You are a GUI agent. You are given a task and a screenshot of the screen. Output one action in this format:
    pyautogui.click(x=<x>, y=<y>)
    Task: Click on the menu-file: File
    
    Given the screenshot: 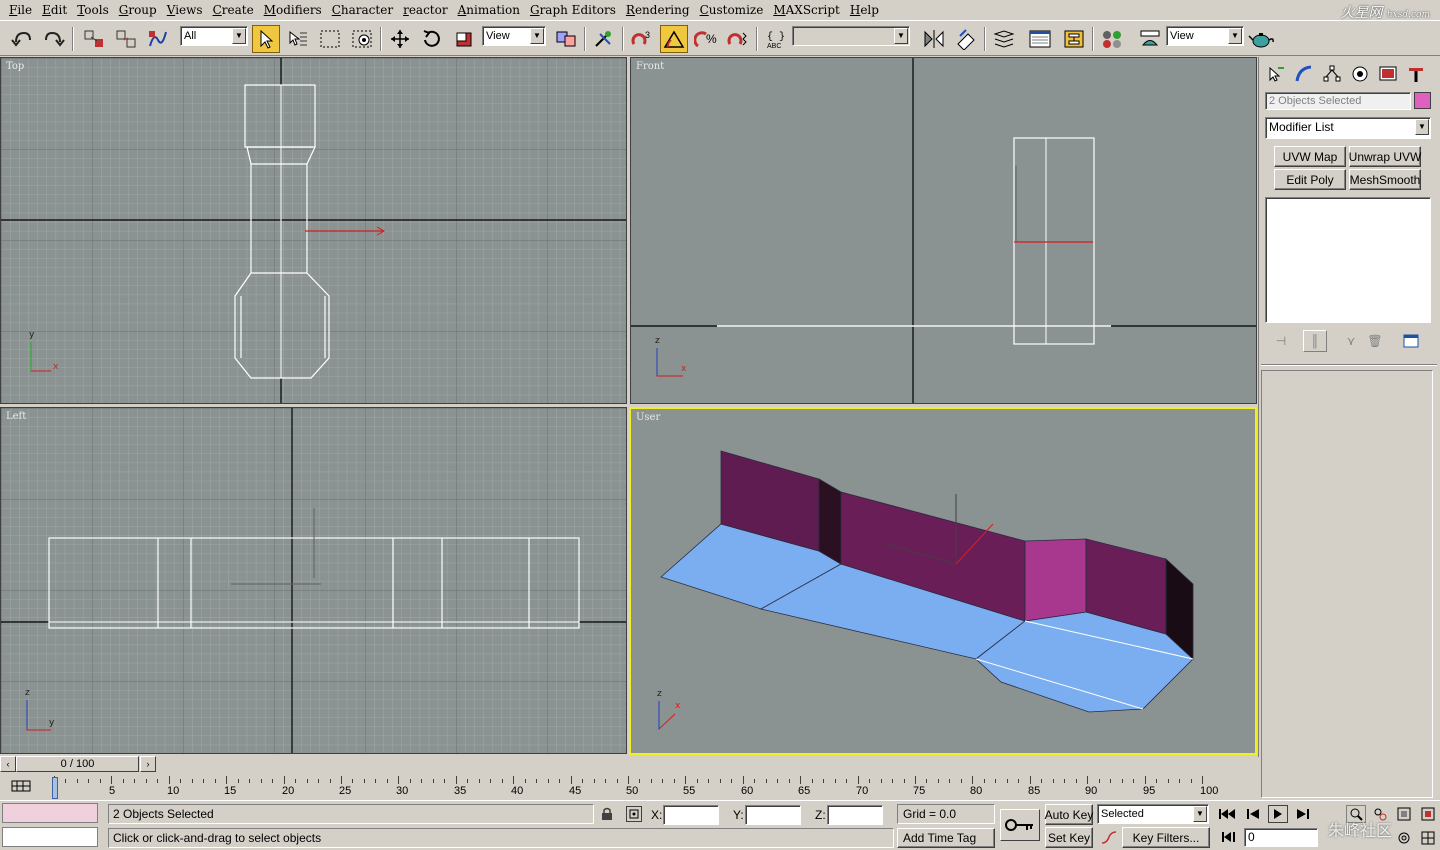 What is the action you would take?
    pyautogui.click(x=20, y=10)
    